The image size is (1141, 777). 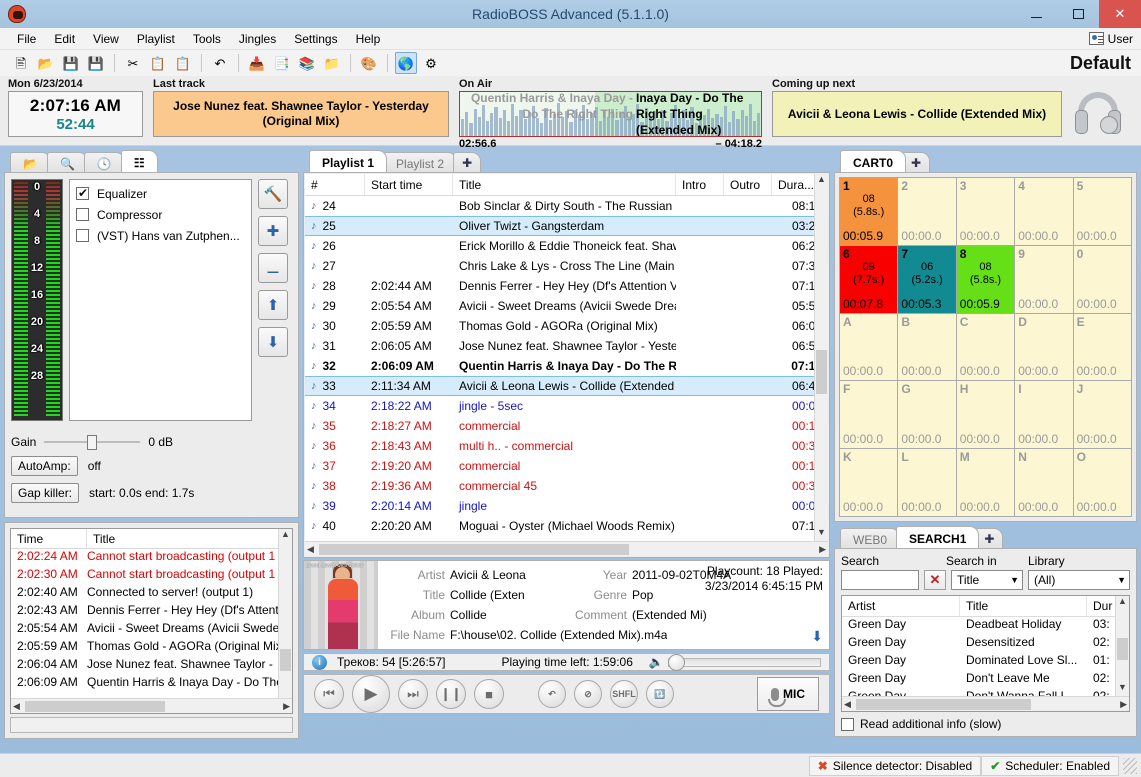 I want to click on table-row: ♪ 35 2:18:27 AM commercial 00:15, so click(x=566, y=426).